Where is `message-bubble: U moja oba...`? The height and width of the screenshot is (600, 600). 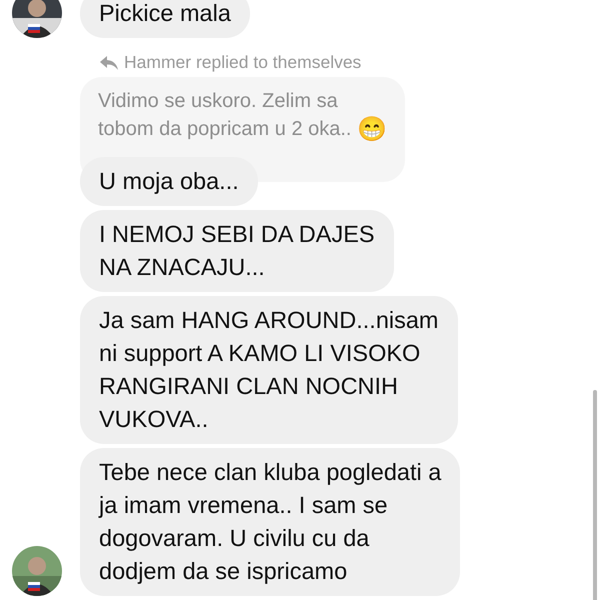 message-bubble: U moja oba... is located at coordinates (169, 181).